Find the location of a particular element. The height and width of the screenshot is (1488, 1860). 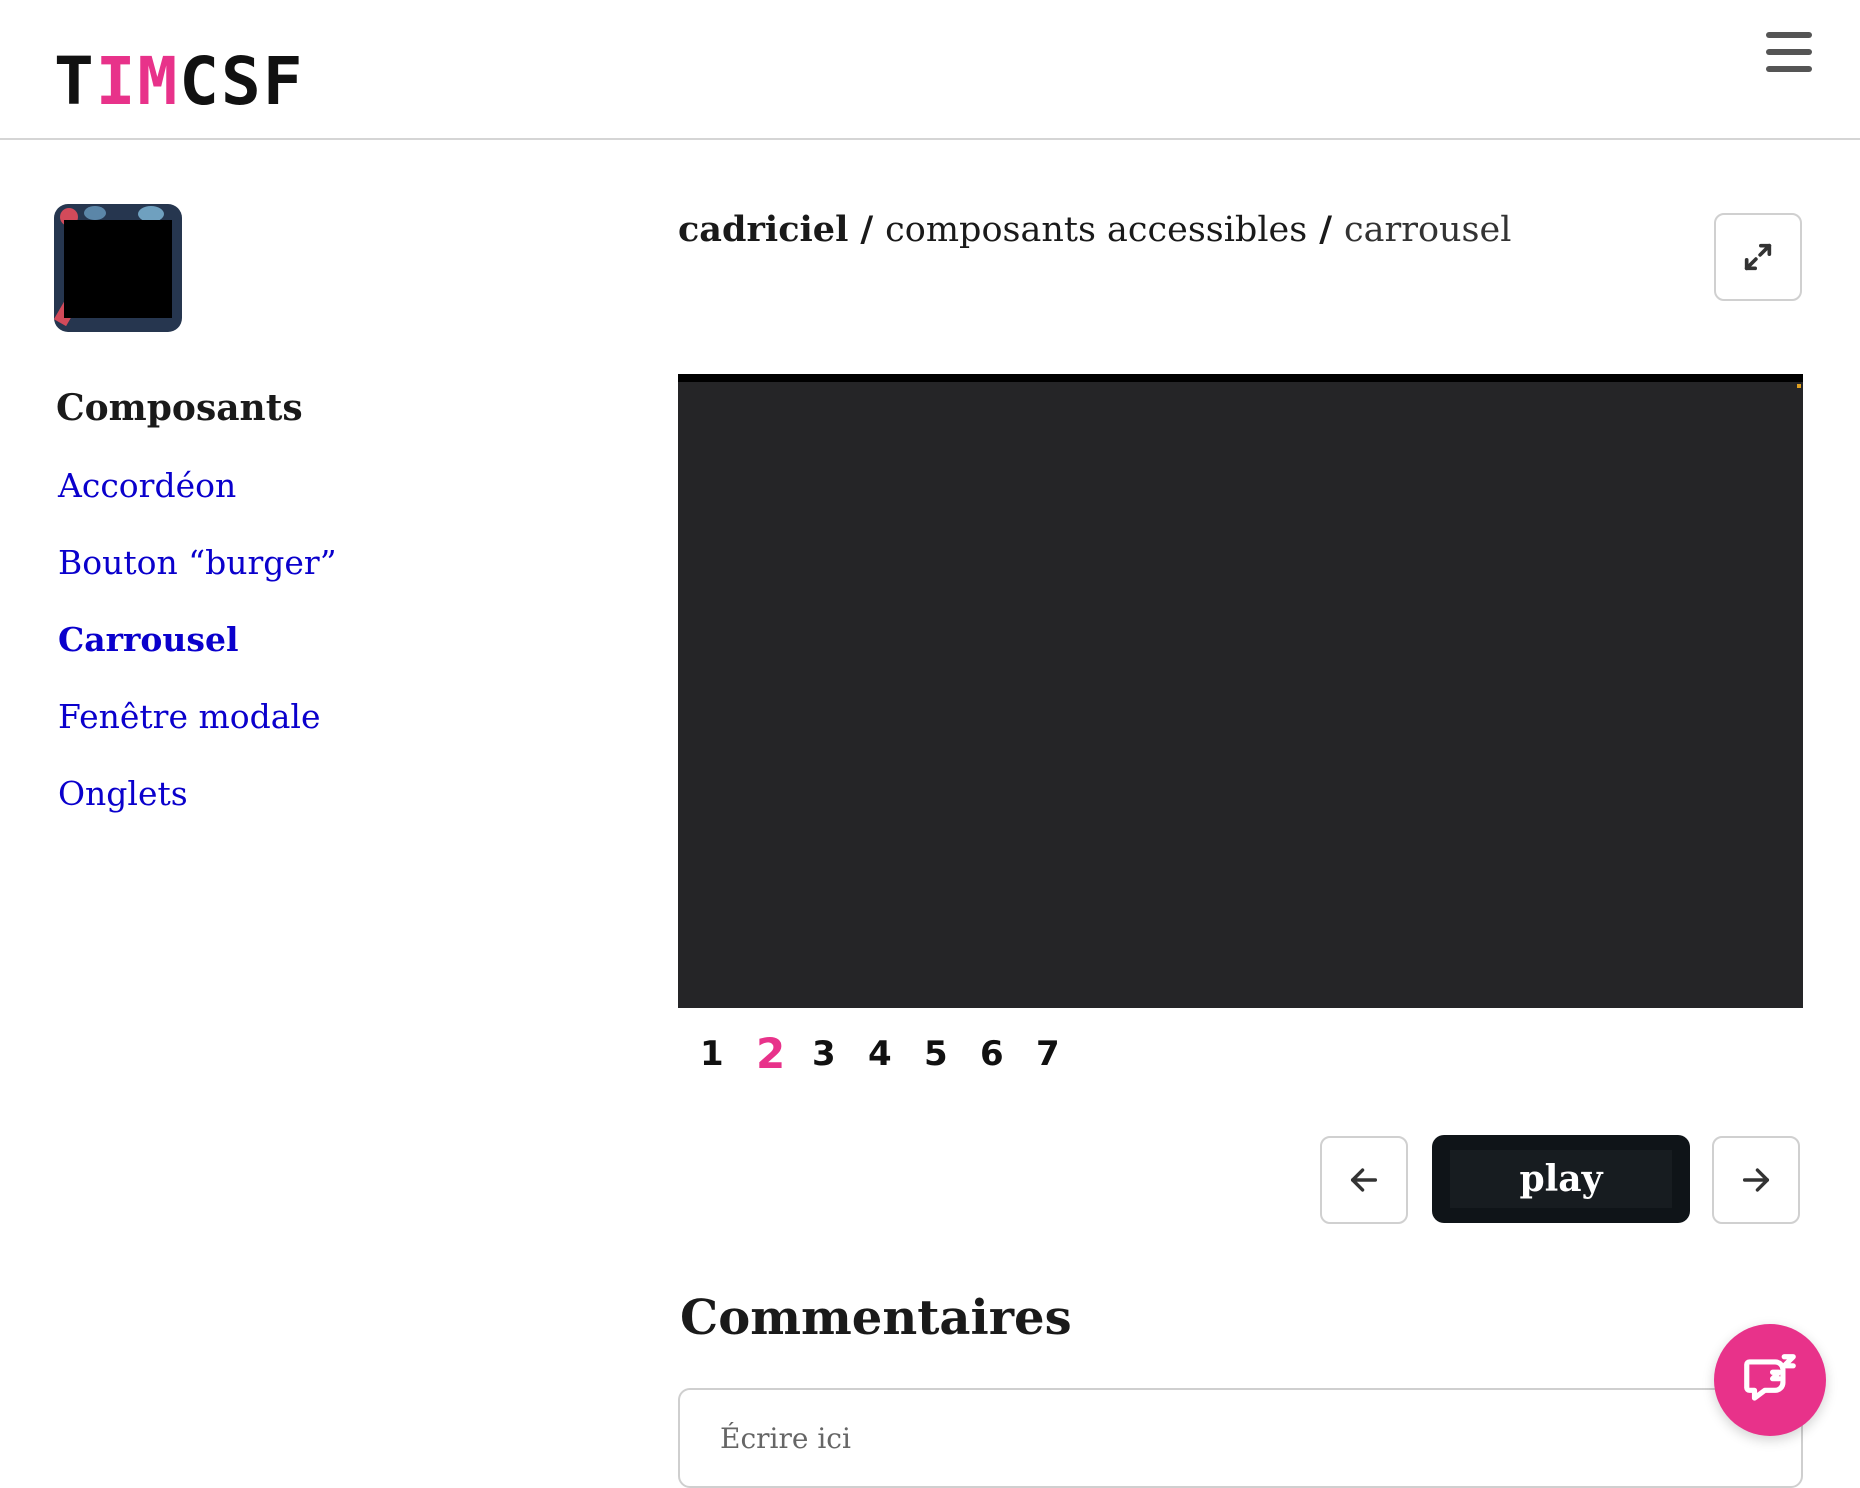

sidebar-item-bouton-burger: Bouton “burger” is located at coordinates (197, 577).